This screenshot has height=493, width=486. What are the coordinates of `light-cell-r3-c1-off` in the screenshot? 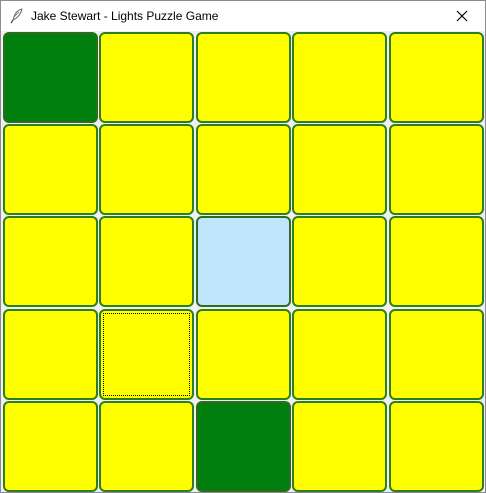 It's located at (50, 261).